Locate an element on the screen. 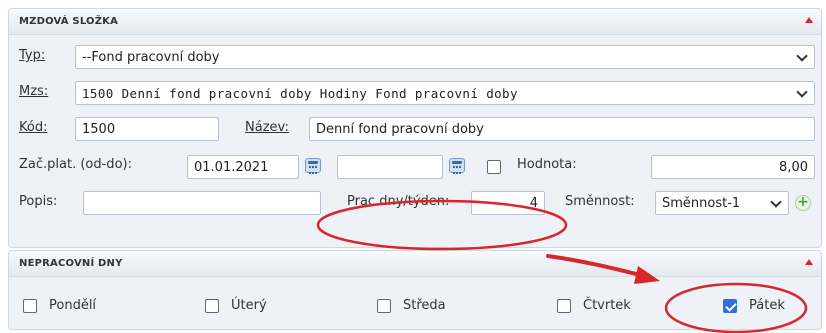 The image size is (826, 333). day-checkbox-streda is located at coordinates (384, 306).